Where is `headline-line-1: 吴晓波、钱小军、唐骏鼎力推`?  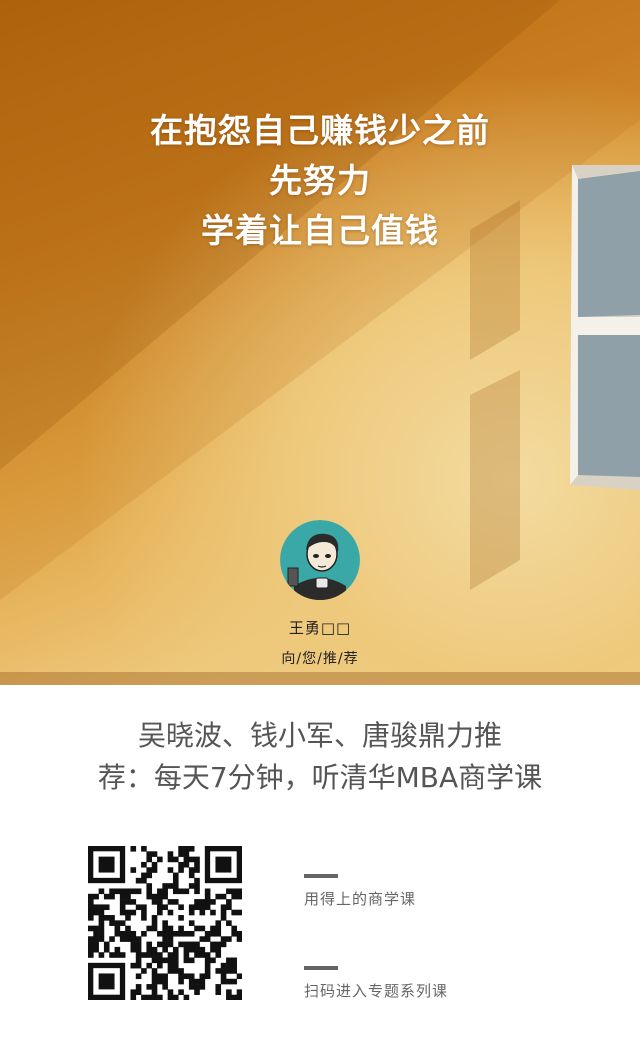
headline-line-1: 吴晓波、钱小军、唐骏鼎力推 is located at coordinates (319, 735).